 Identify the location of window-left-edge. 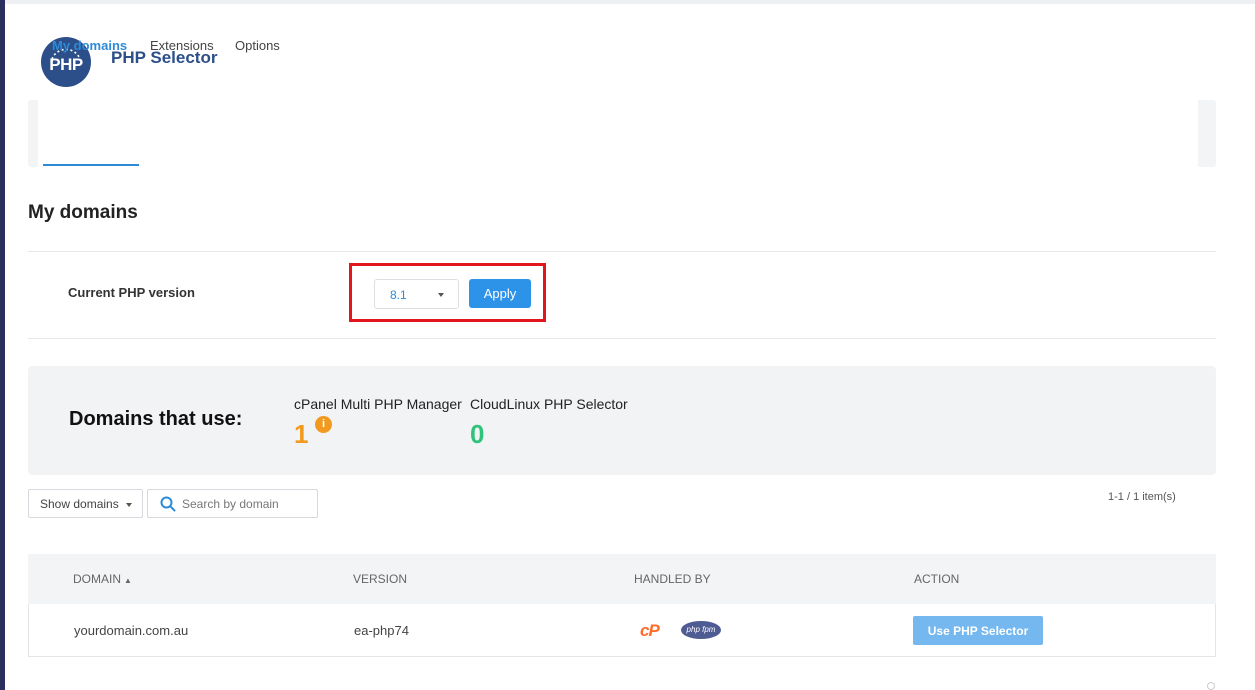
(2, 345).